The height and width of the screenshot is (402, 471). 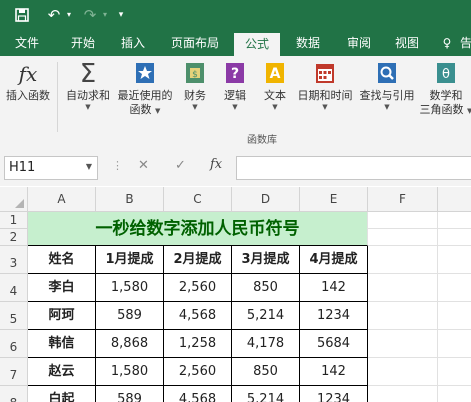 What do you see at coordinates (198, 260) in the screenshot?
I see `header-cell: 2月提成` at bounding box center [198, 260].